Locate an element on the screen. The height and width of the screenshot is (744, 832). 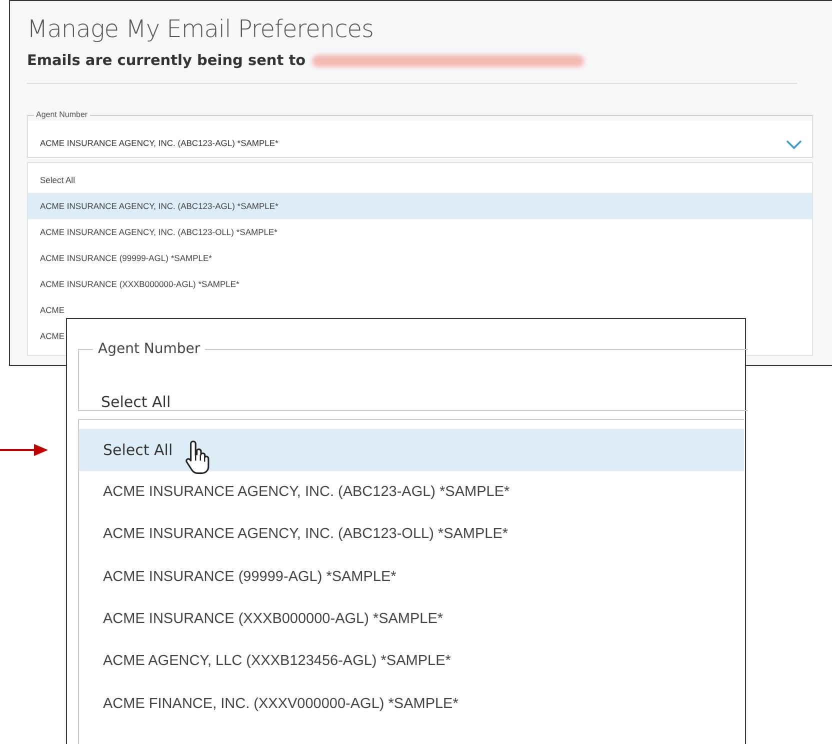
agent-number-dropdown: Agent Number ACME INSURANCE AGENCY, INC. (ABC123-AGL) *SAMPLE* is located at coordinates (420, 134).